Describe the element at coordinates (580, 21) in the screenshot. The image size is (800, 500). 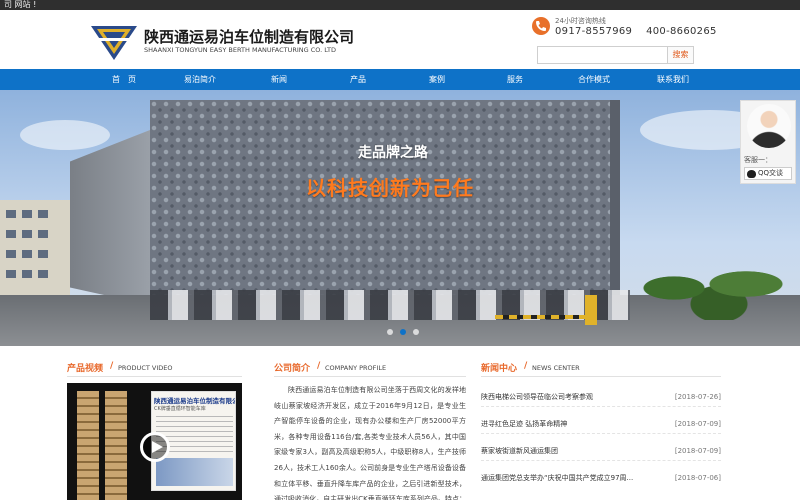
I see `hotline-label: 24小时咨询热线` at that location.